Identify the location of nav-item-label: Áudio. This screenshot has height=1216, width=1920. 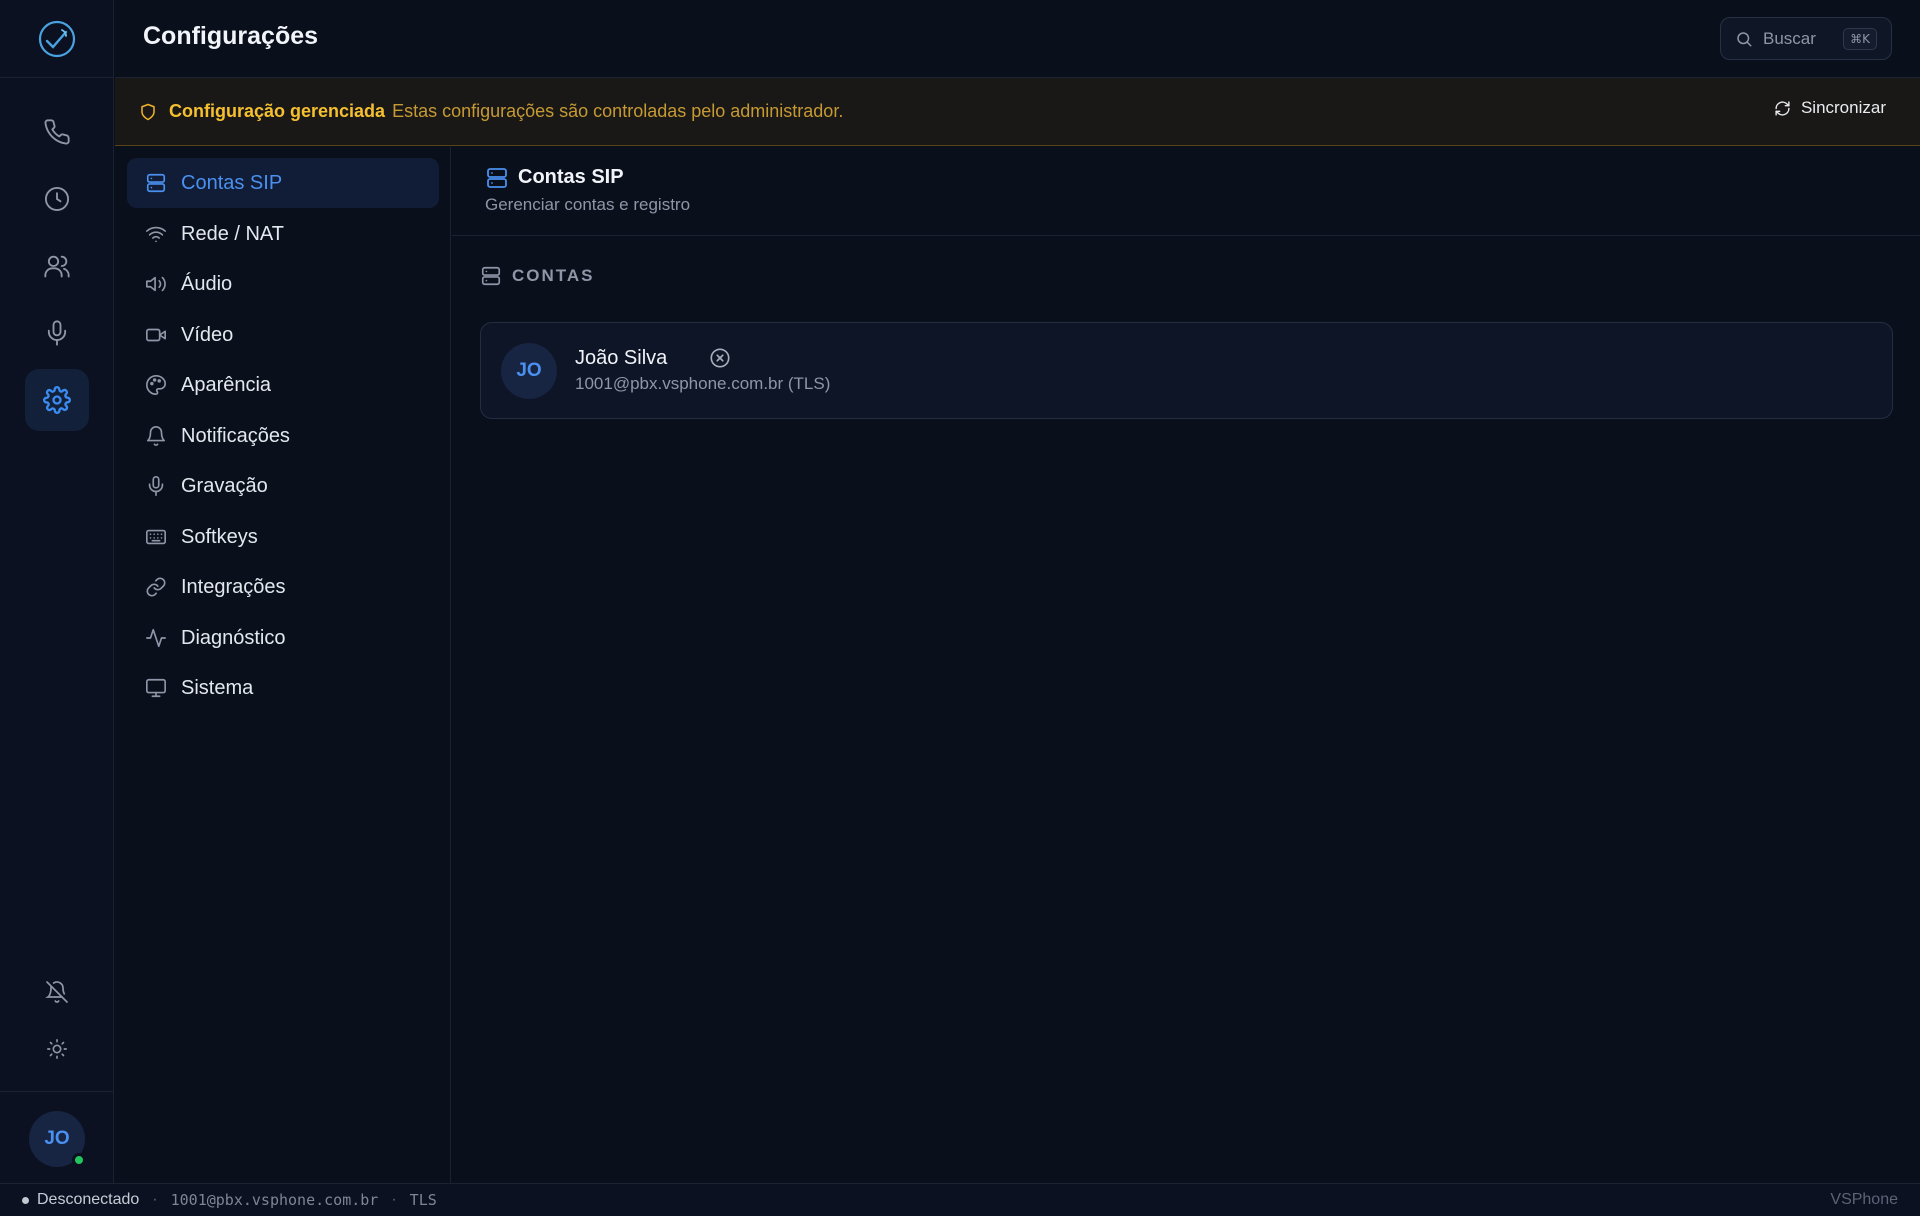
(207, 283).